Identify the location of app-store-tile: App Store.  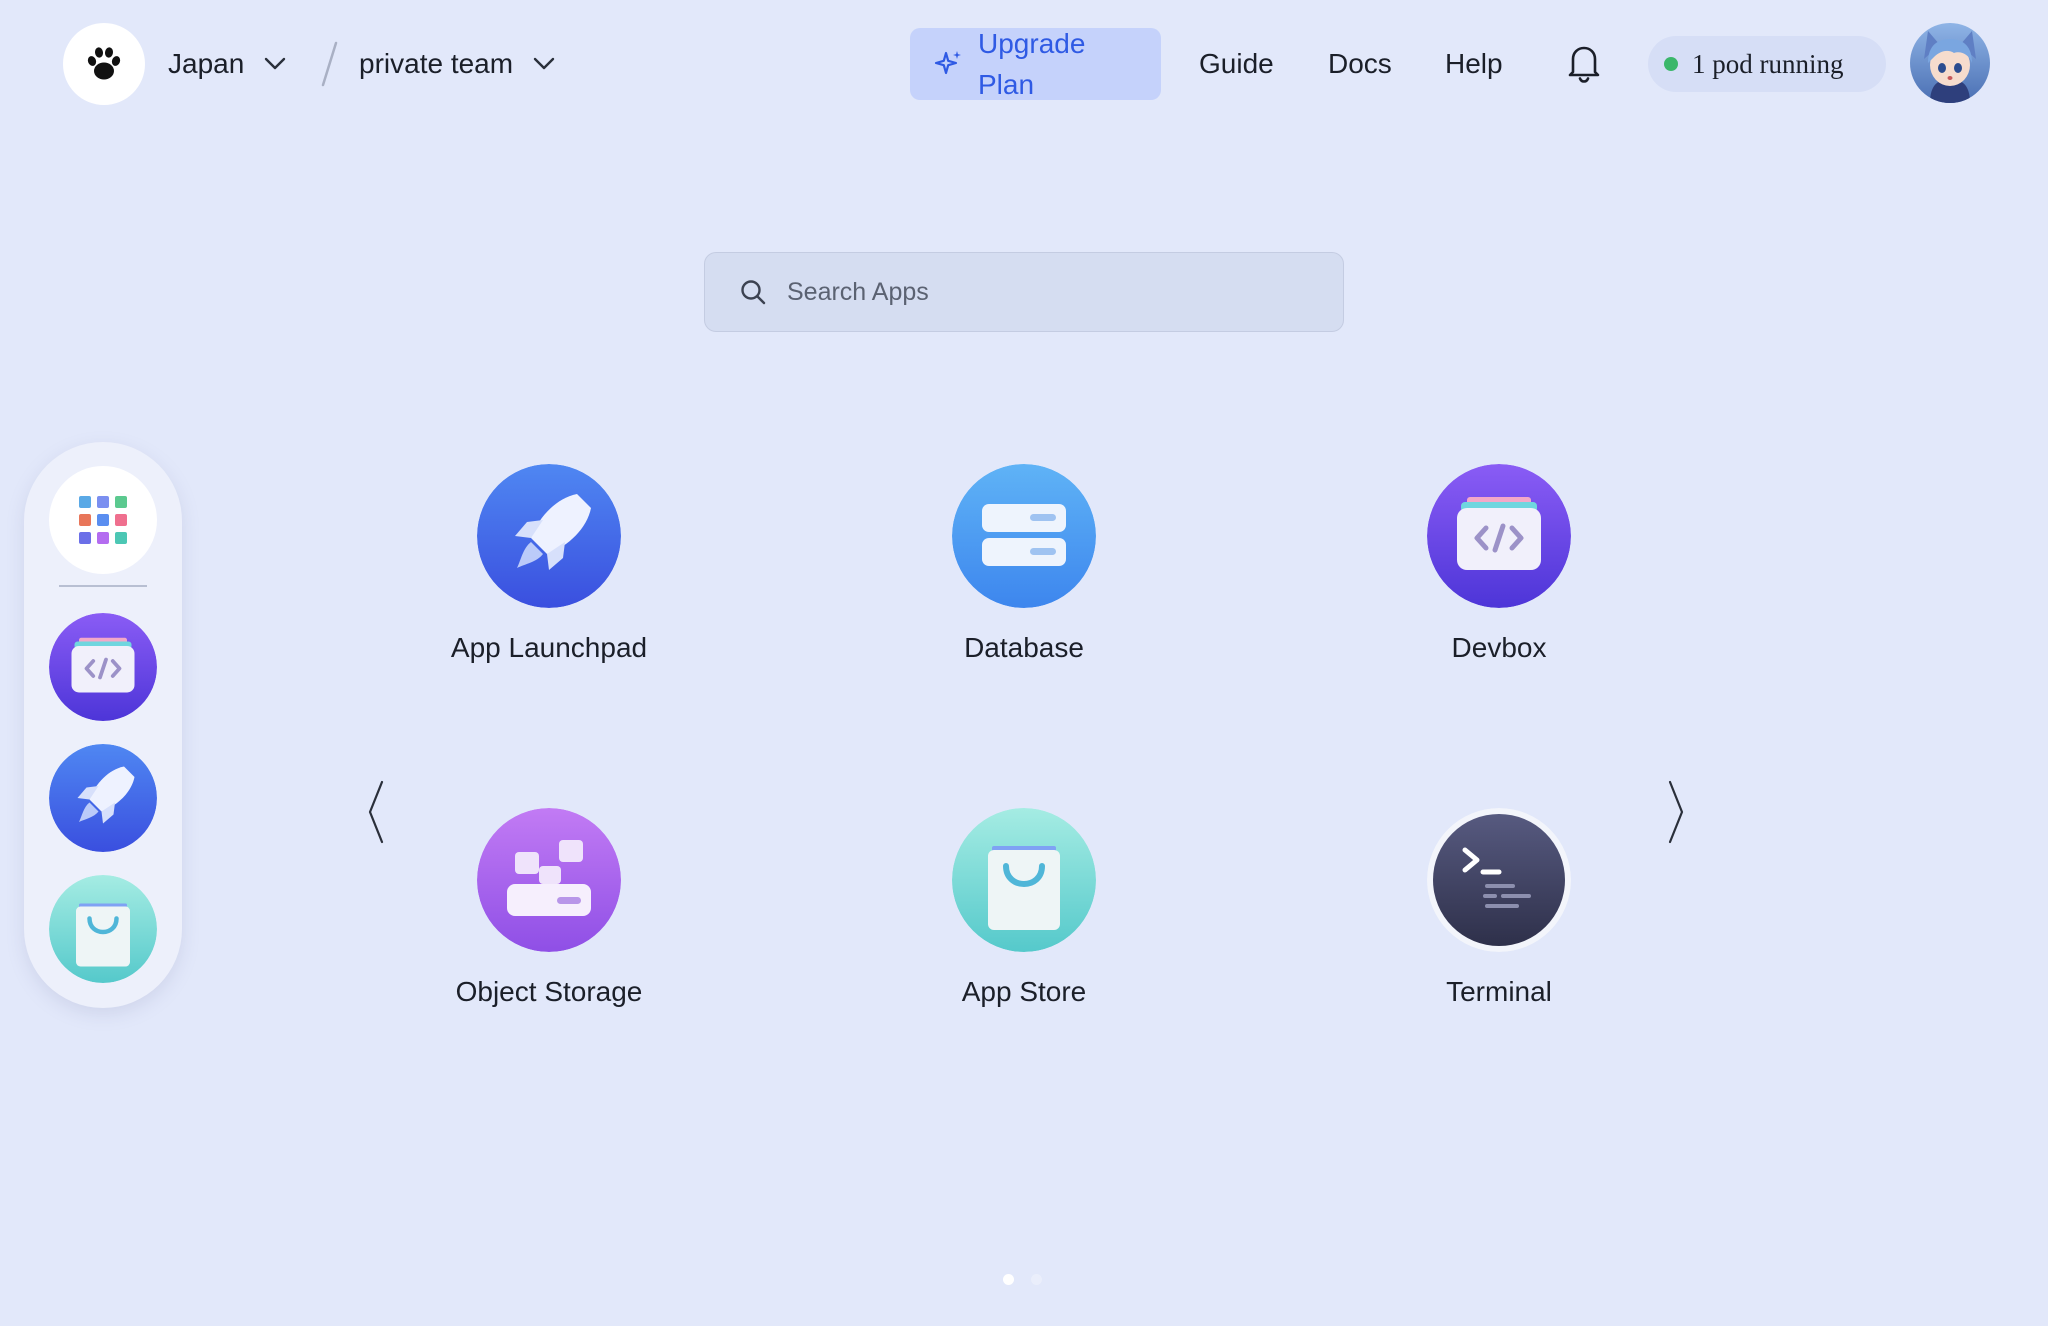
(1024, 908).